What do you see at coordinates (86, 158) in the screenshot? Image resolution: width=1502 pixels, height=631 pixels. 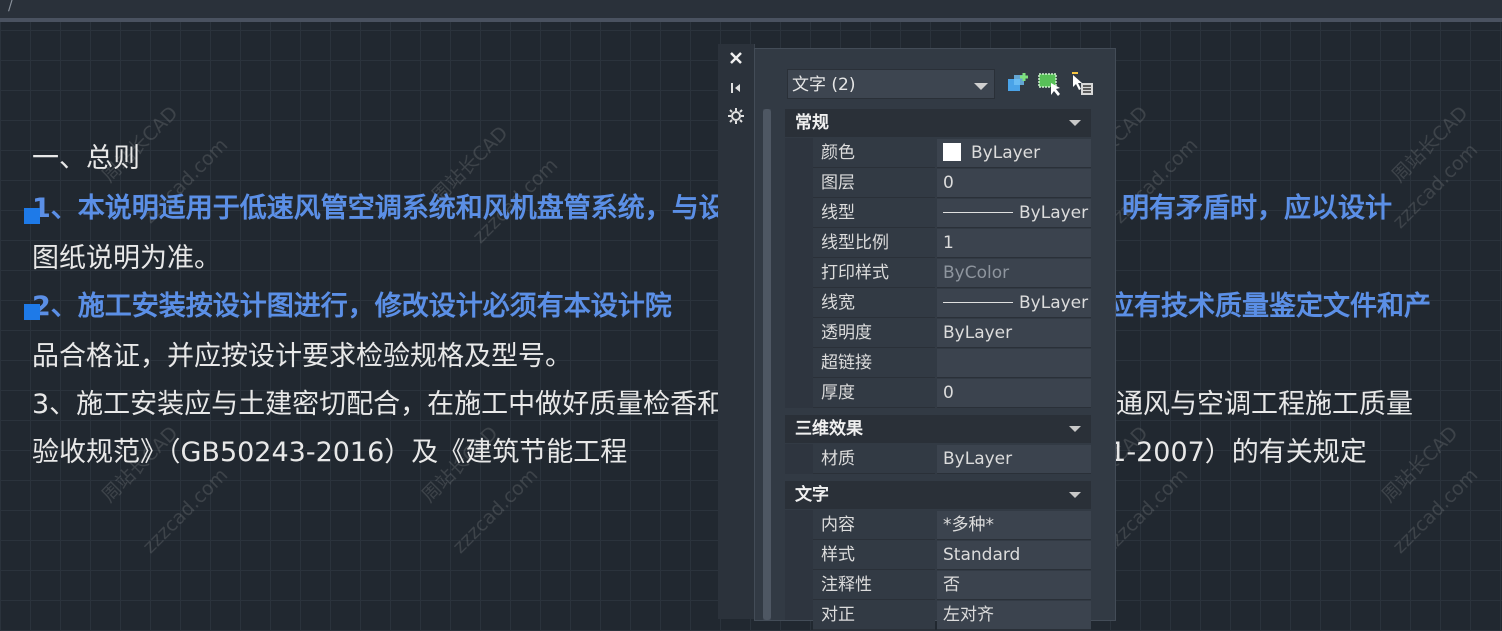 I see `heading-general: 一、总则` at bounding box center [86, 158].